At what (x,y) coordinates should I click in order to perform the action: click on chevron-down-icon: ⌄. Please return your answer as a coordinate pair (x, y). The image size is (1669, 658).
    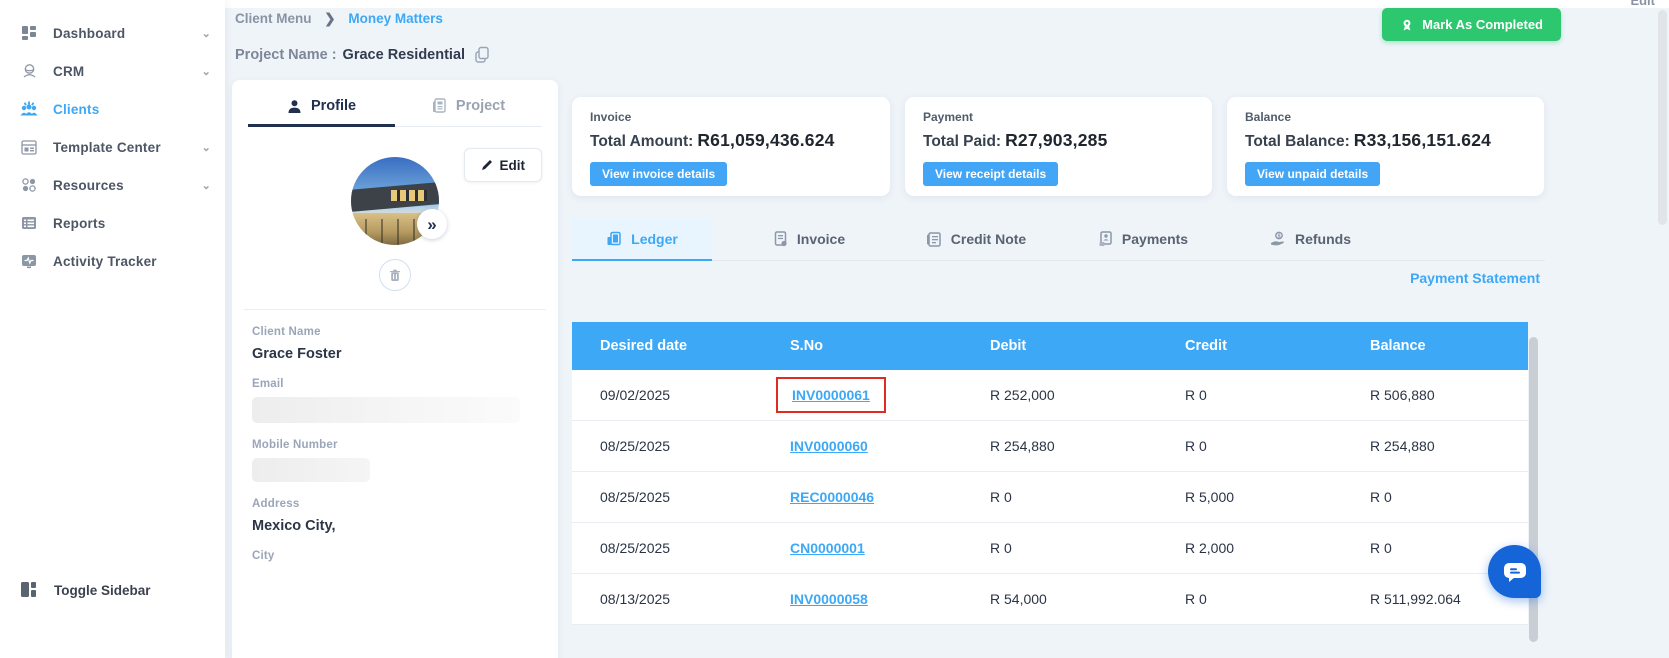
    Looking at the image, I should click on (206, 33).